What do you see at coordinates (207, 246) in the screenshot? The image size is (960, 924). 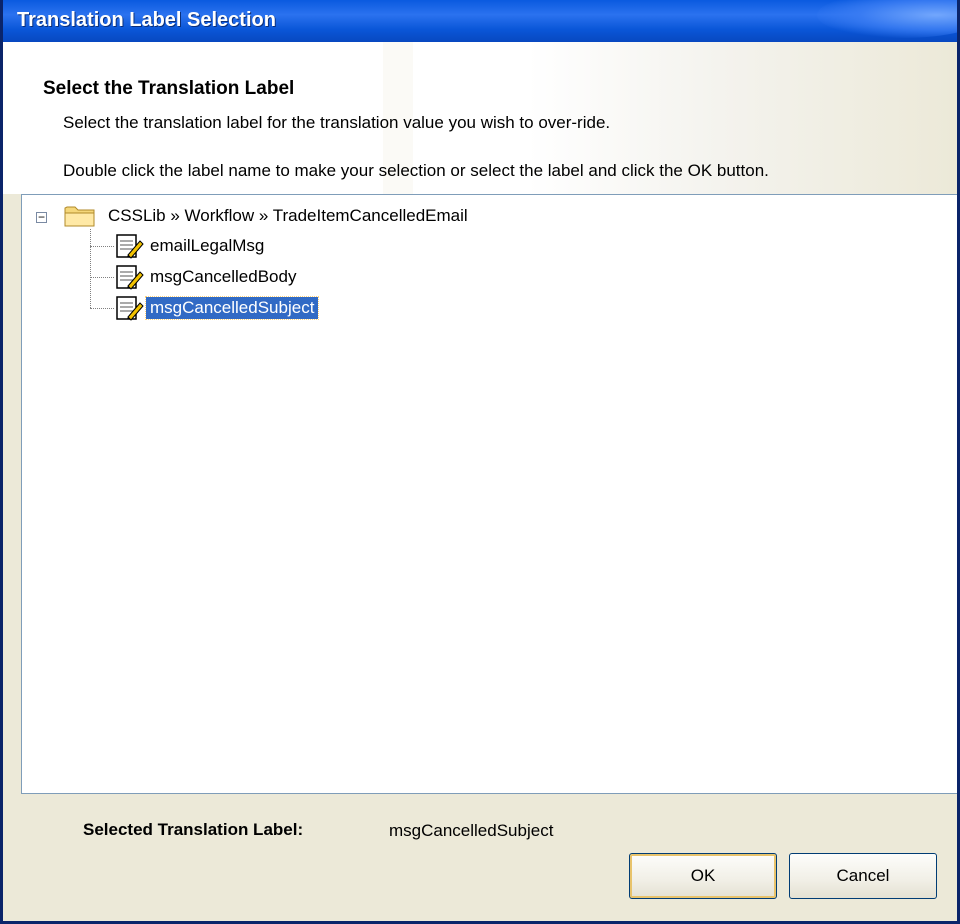 I see `tree-item-emaillegalmsg: emailLegalMsg` at bounding box center [207, 246].